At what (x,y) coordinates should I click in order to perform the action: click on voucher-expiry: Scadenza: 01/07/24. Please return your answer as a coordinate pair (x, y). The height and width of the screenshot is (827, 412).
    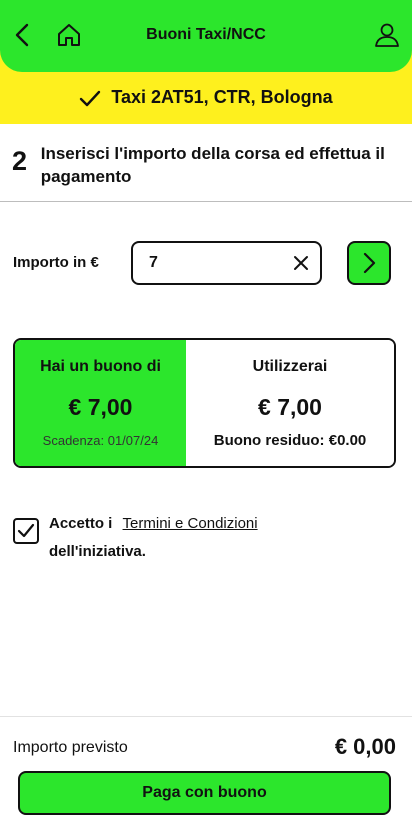
    Looking at the image, I should click on (100, 440).